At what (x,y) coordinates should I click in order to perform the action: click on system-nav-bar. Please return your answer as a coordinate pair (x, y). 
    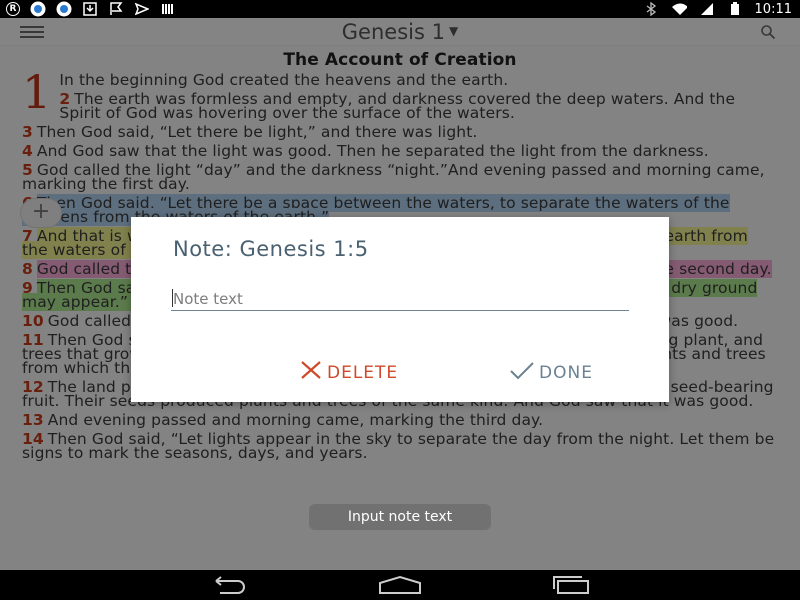
    Looking at the image, I should click on (400, 585).